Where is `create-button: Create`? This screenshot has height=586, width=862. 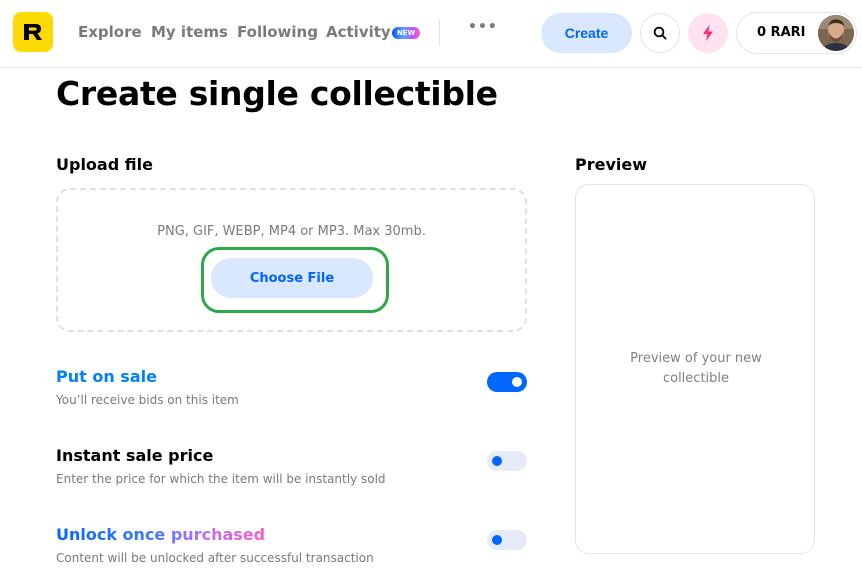
create-button: Create is located at coordinates (586, 33).